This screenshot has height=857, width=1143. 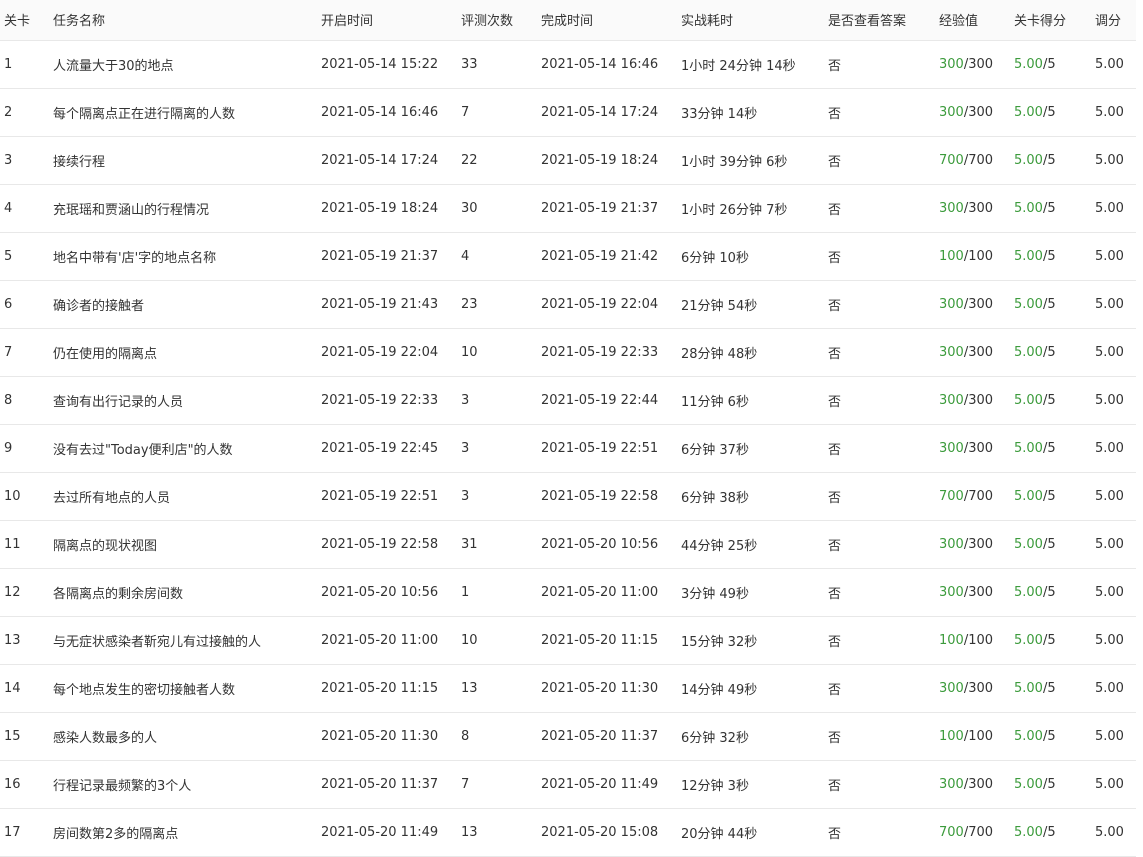 I want to click on col-header-eval-count: 评测次数, so click(x=497, y=20).